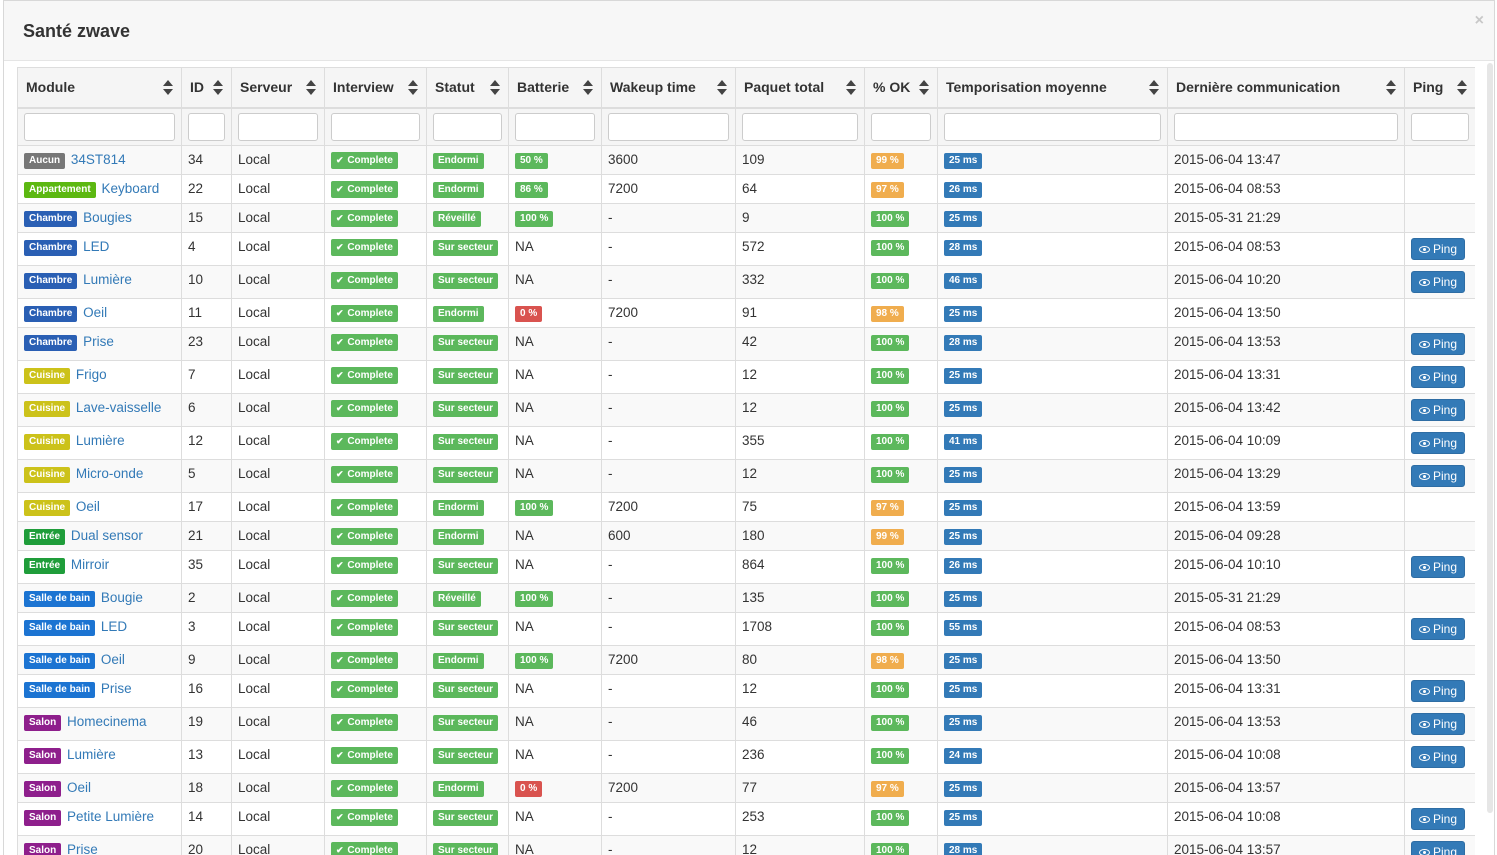 Image resolution: width=1497 pixels, height=855 pixels. What do you see at coordinates (1052, 218) in the screenshot?
I see `delay-cell: 25 ms` at bounding box center [1052, 218].